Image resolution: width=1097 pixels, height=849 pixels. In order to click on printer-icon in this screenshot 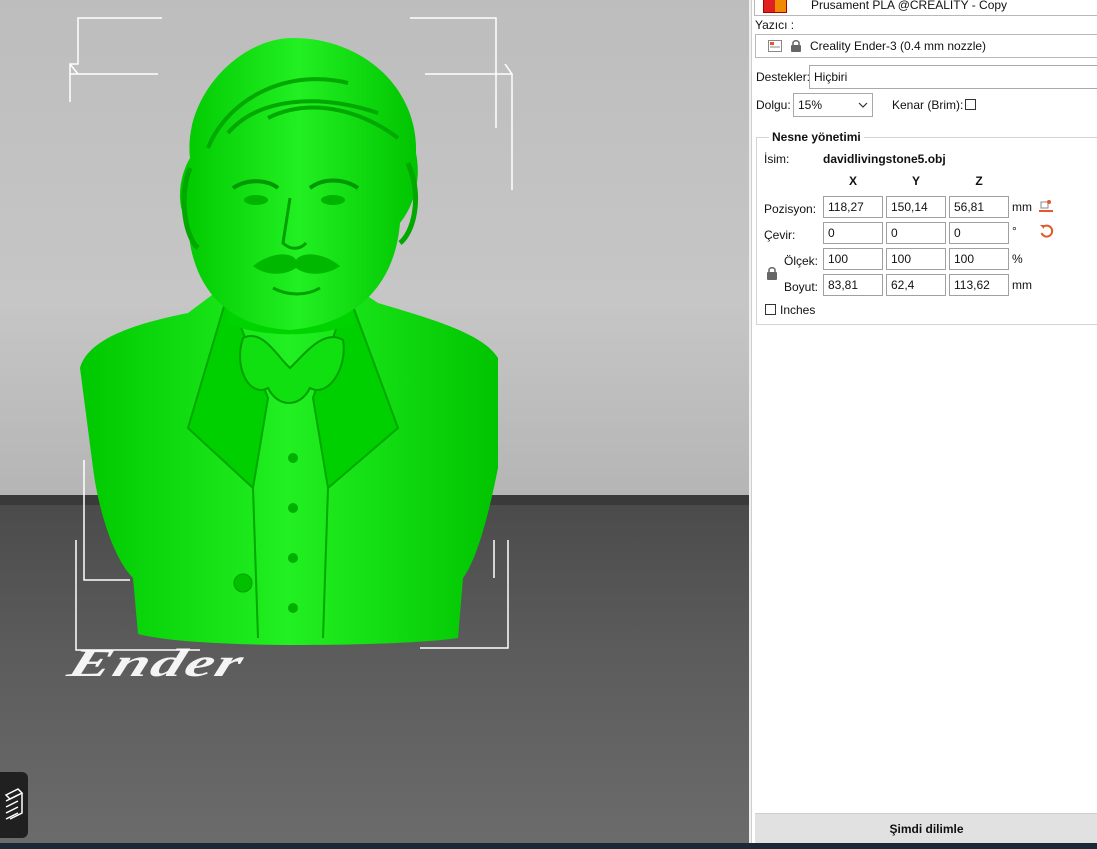, I will do `click(775, 46)`.